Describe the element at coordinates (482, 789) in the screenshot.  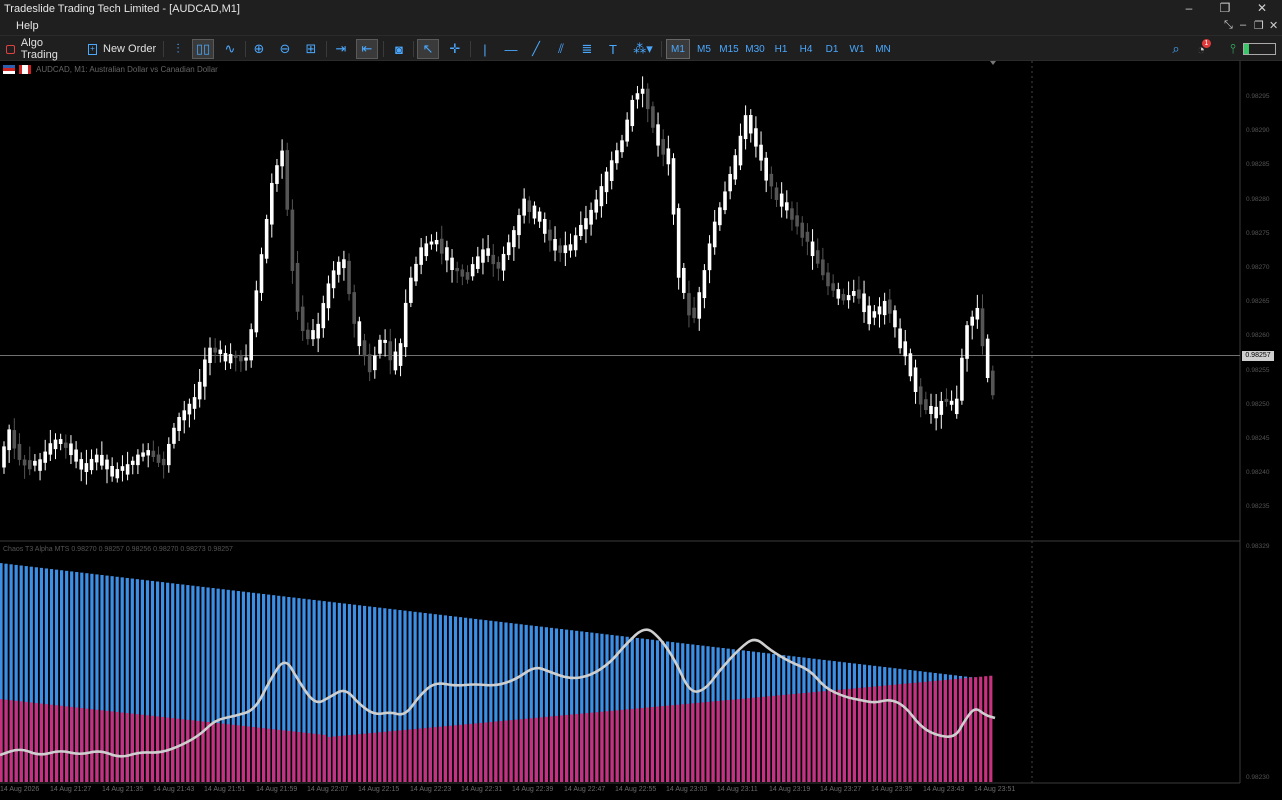
I see `time-label: 14 Aug 22:31` at that location.